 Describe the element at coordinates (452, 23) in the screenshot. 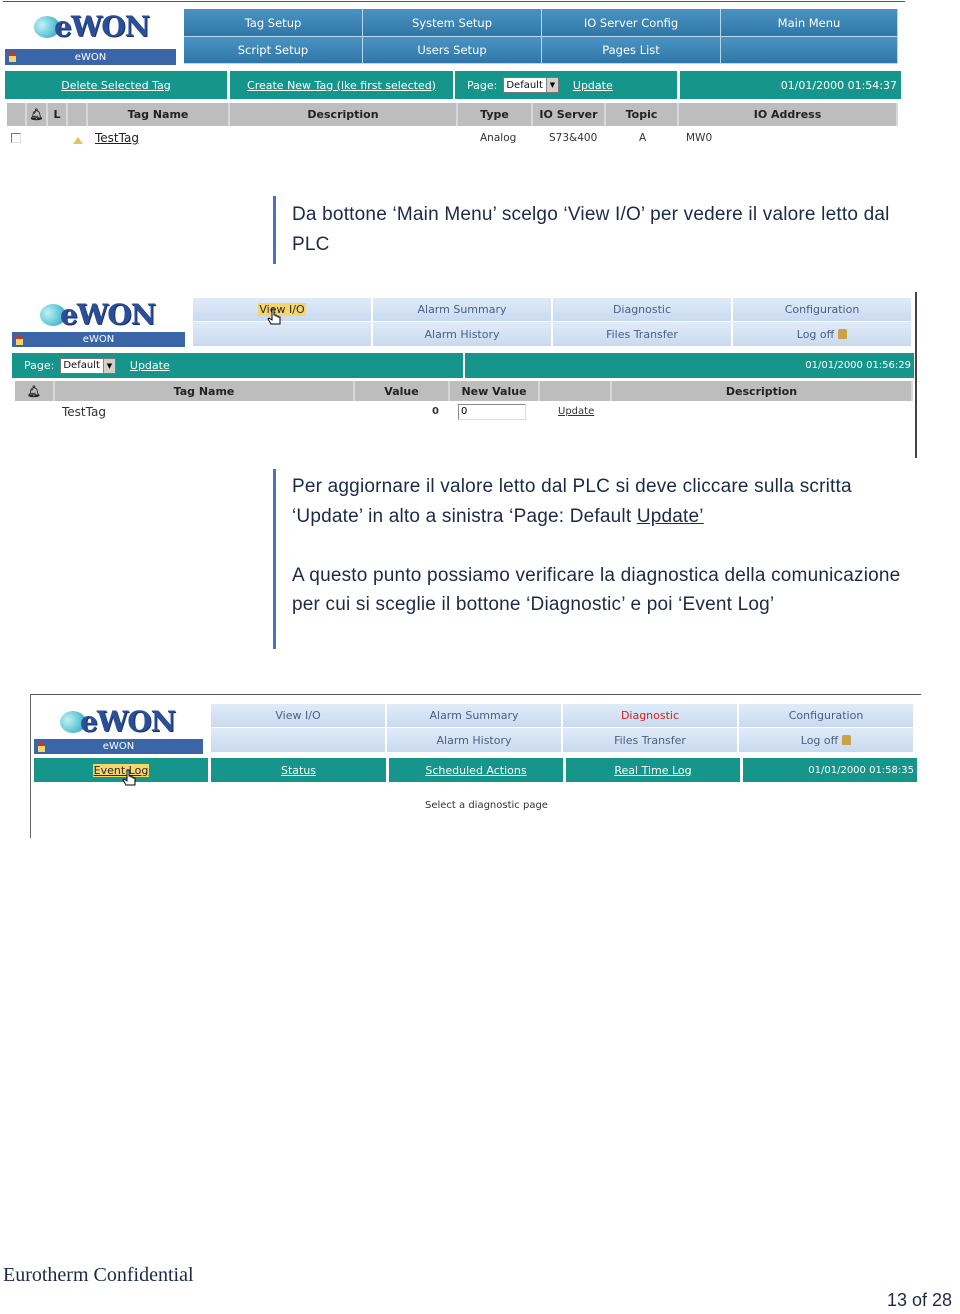

I see `nav-system-setup: System Setup` at that location.